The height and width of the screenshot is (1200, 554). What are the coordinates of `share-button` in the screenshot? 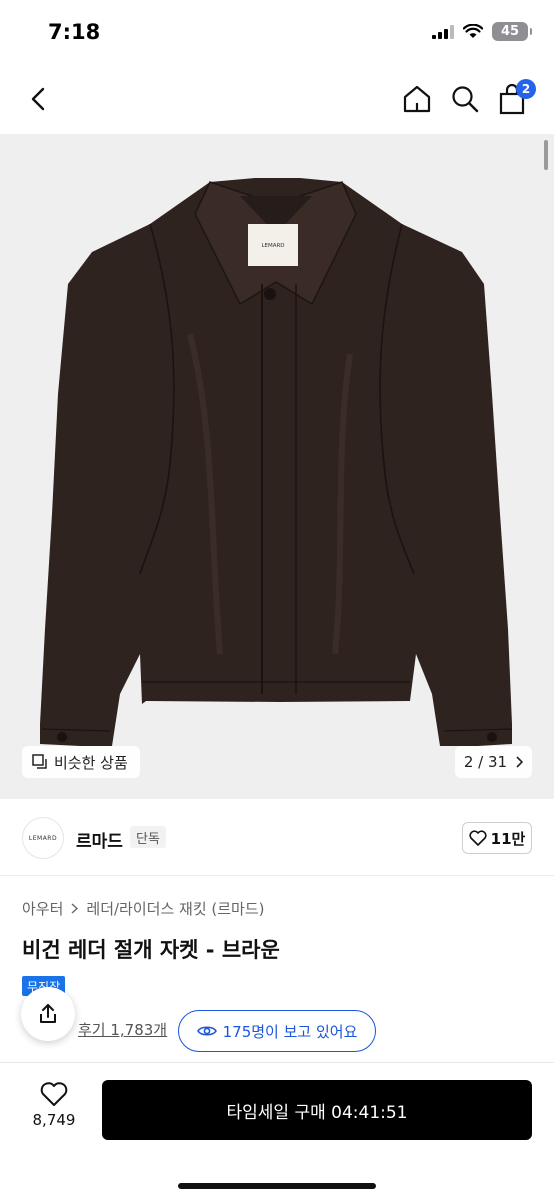 It's located at (48, 1014).